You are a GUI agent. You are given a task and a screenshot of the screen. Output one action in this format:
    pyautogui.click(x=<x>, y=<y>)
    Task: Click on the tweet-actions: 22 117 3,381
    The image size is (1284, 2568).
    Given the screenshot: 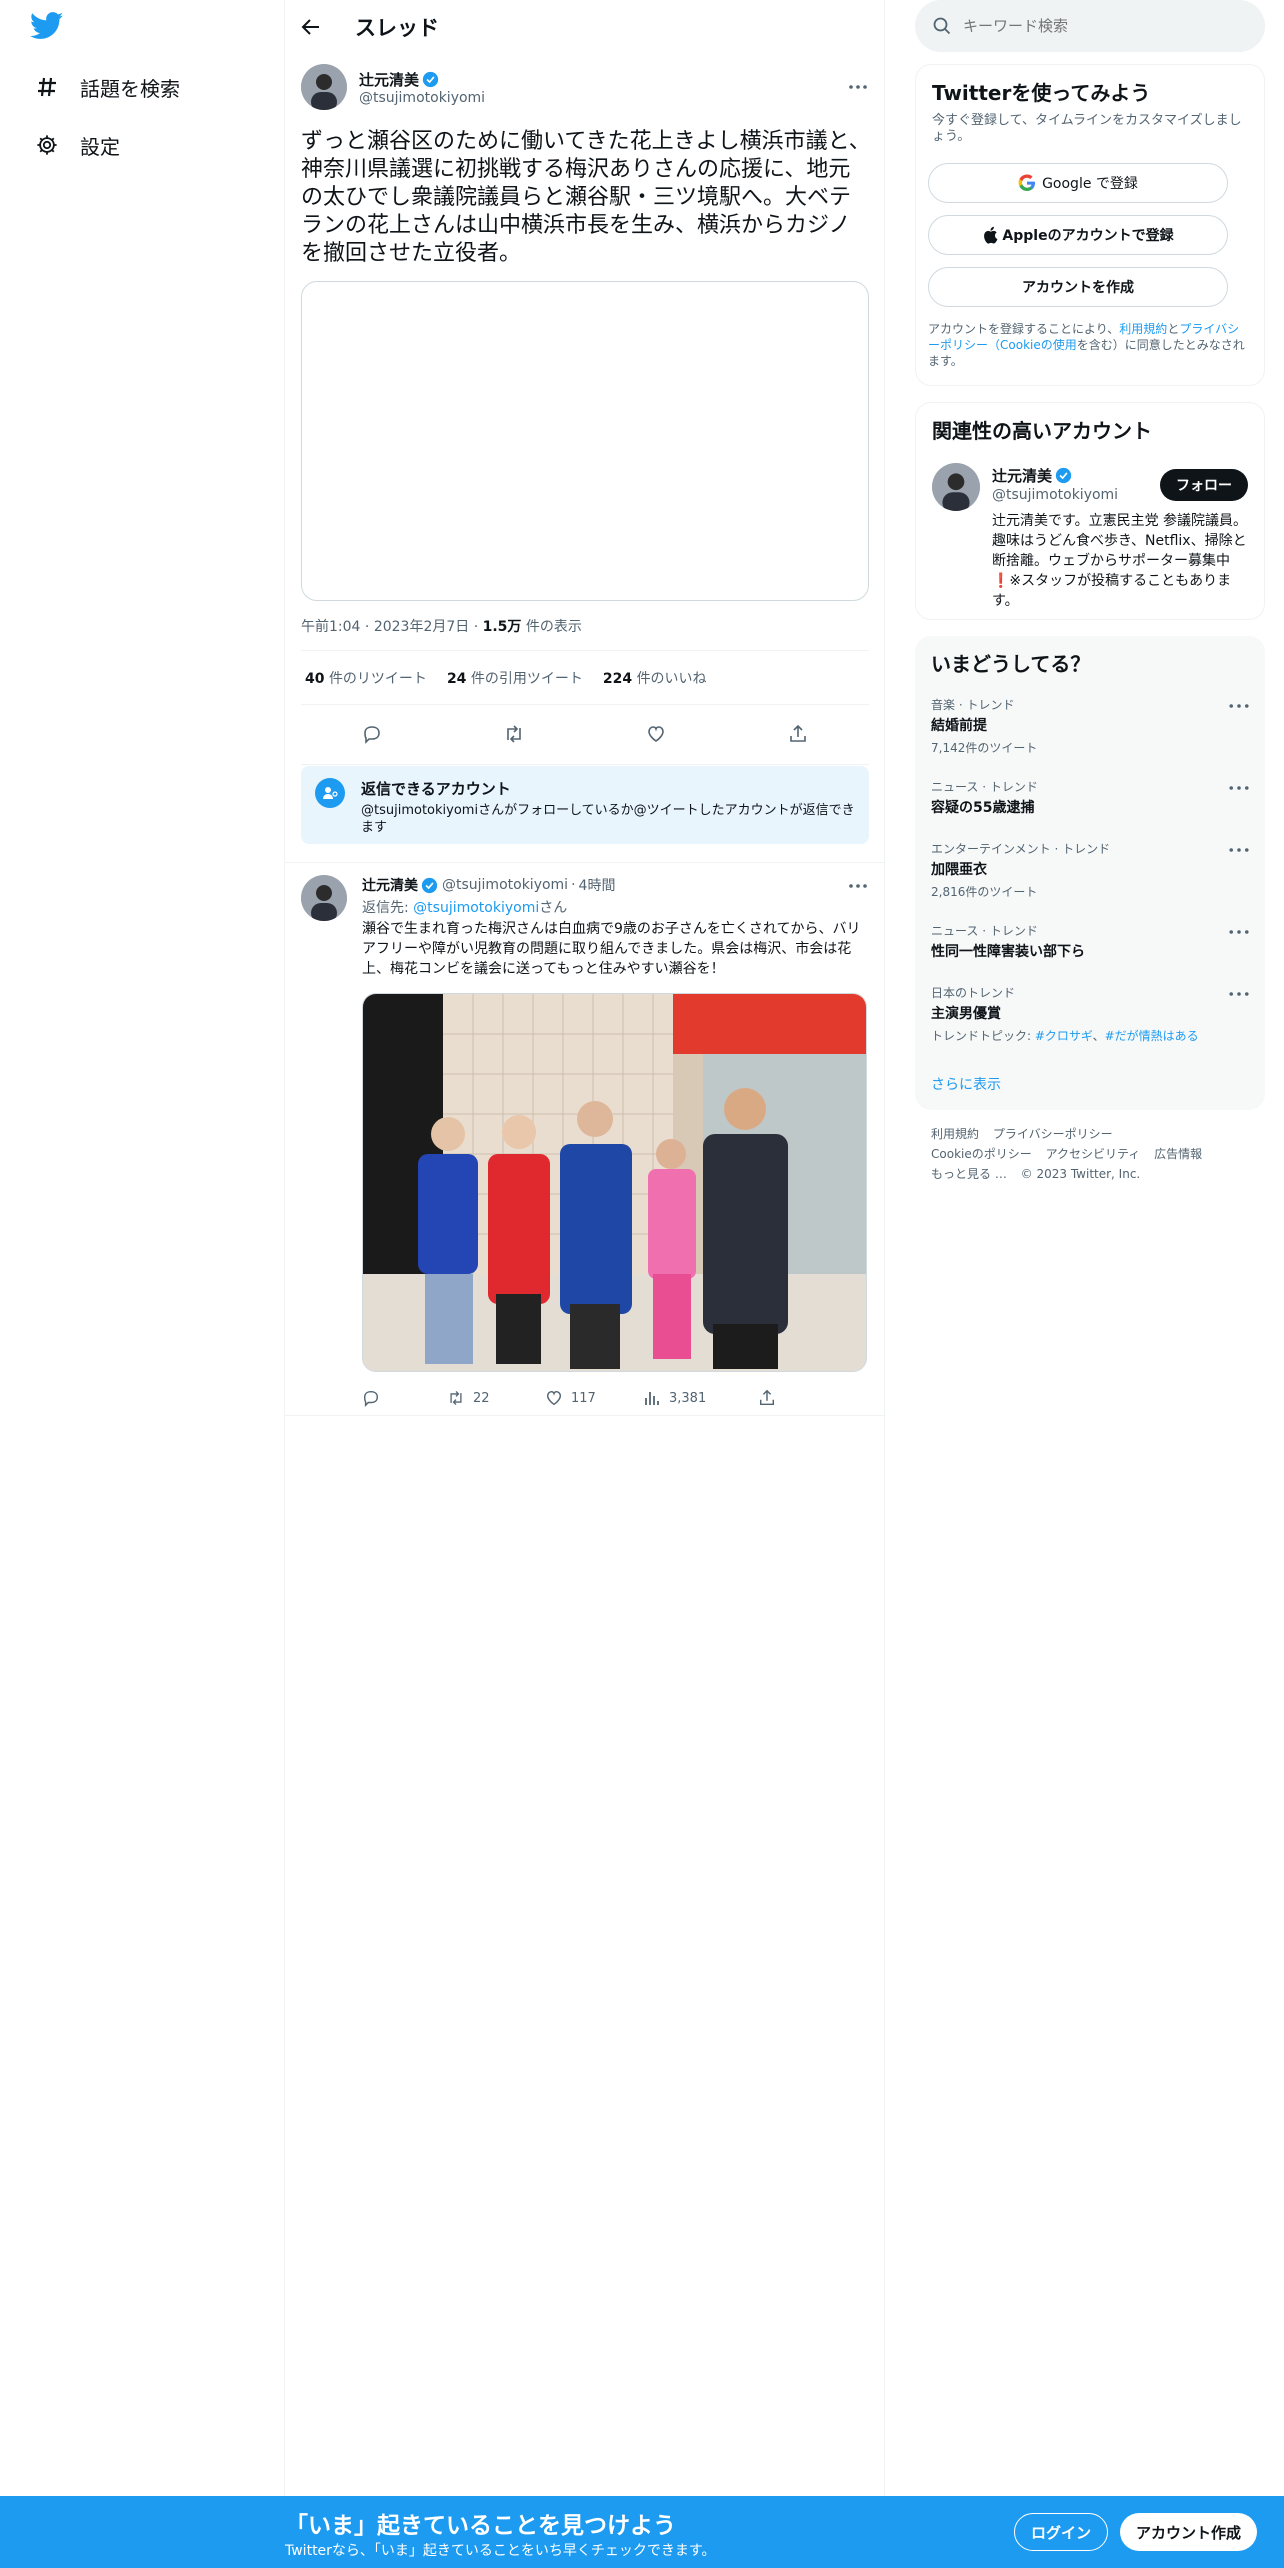 What is the action you would take?
    pyautogui.click(x=582, y=1398)
    